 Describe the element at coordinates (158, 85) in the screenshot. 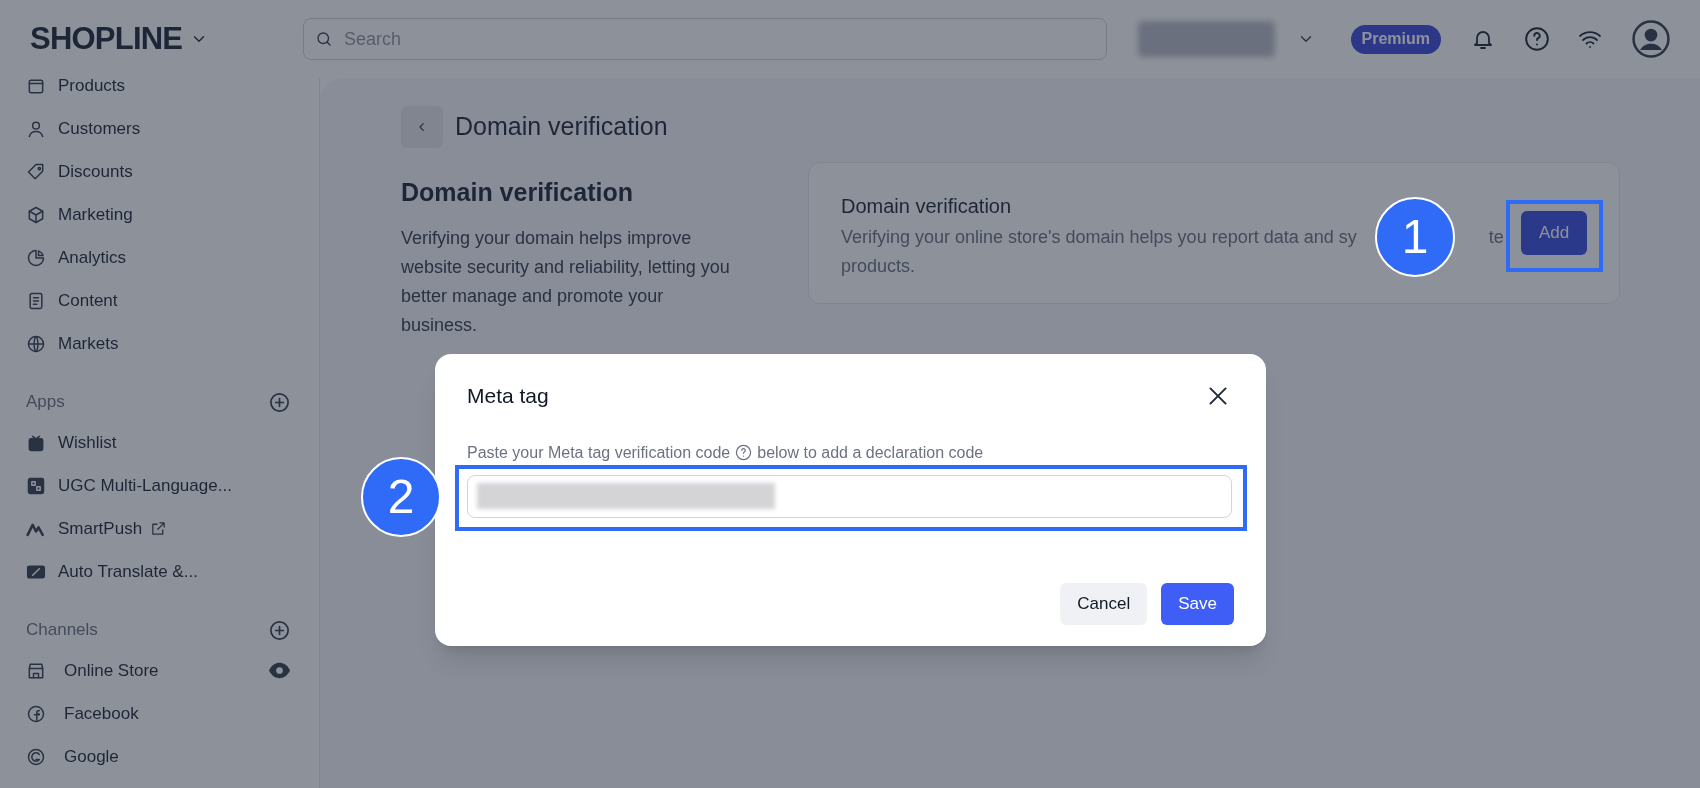

I see `sidebar-item: Products` at that location.